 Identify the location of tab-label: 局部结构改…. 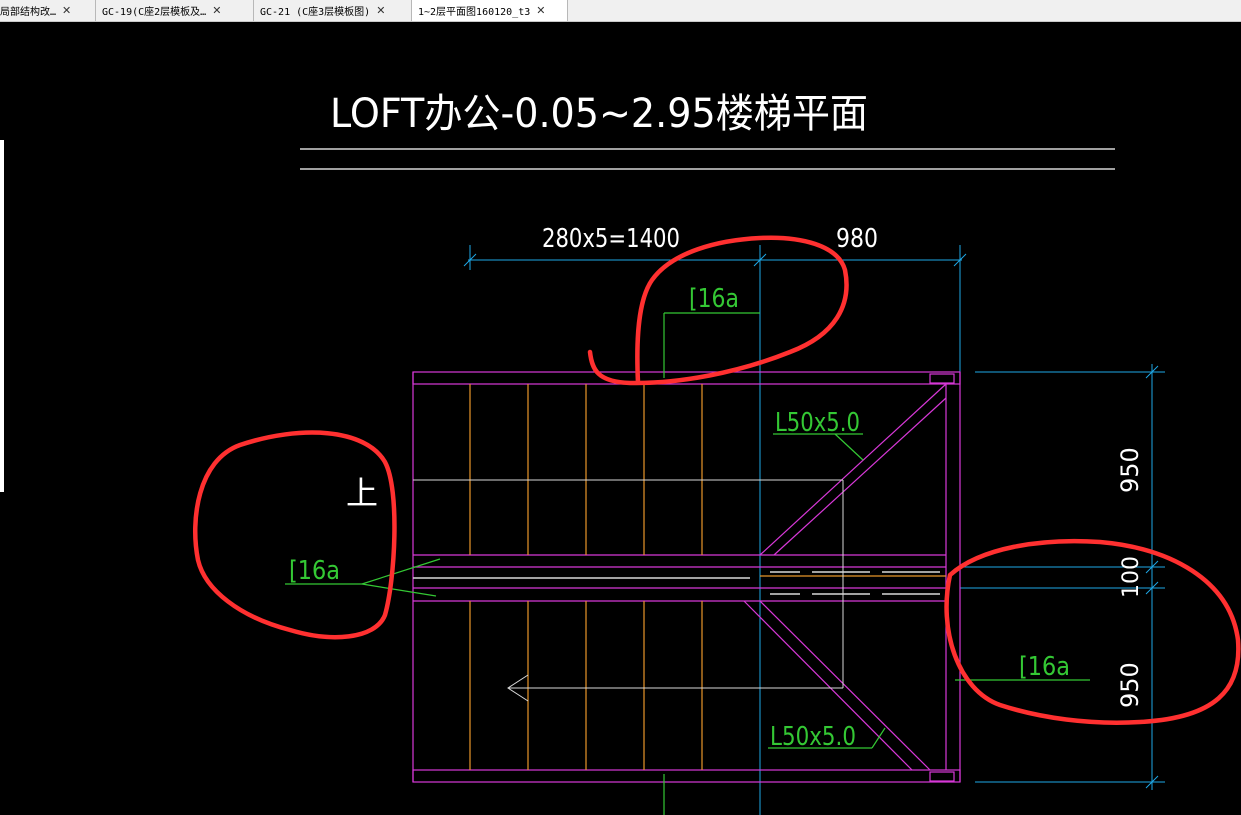
(28, 12).